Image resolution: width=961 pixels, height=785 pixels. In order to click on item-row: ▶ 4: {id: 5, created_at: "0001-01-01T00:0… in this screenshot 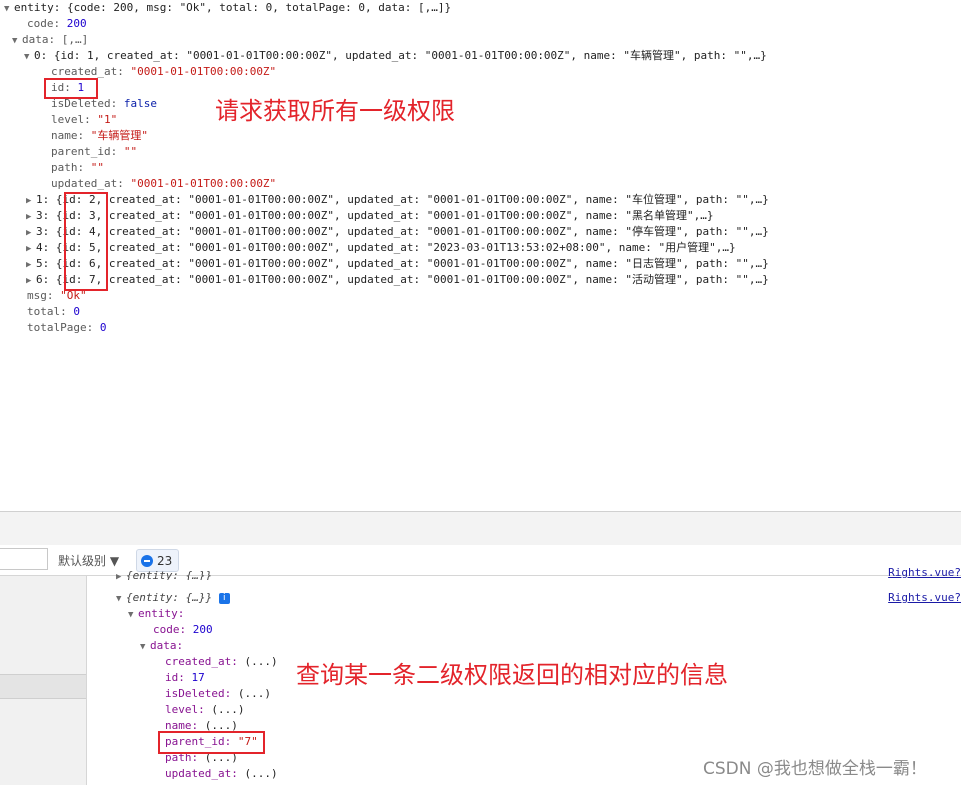, I will do `click(381, 248)`.